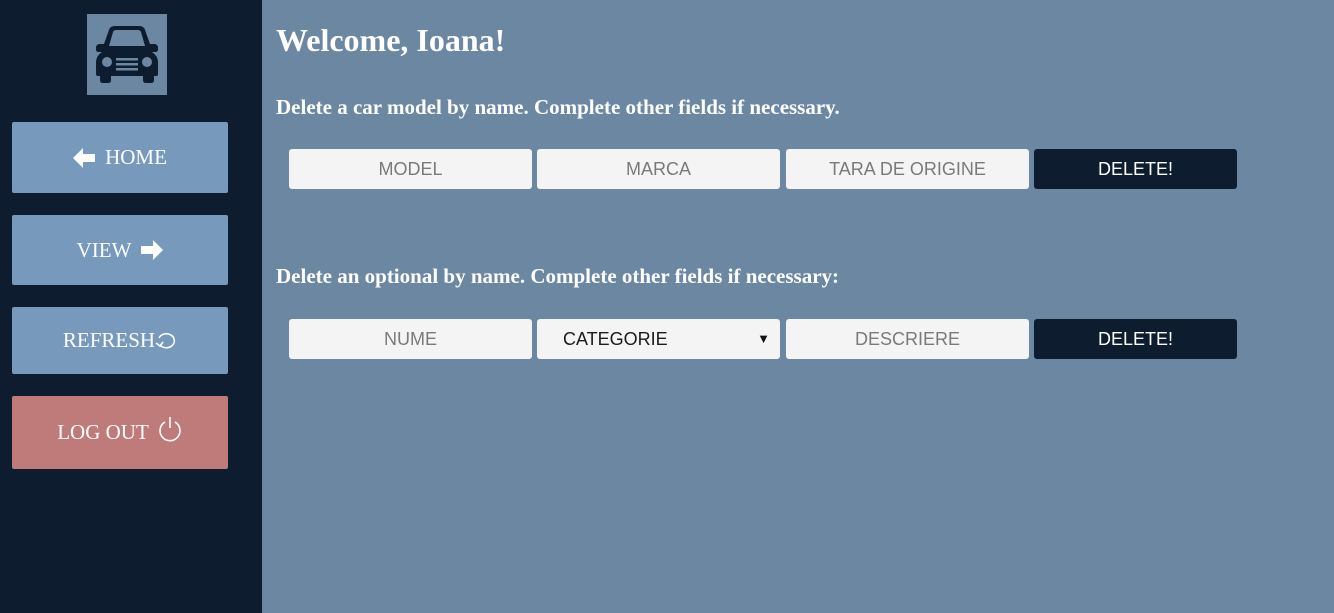 The height and width of the screenshot is (613, 1334). What do you see at coordinates (166, 341) in the screenshot?
I see `refresh-icon` at bounding box center [166, 341].